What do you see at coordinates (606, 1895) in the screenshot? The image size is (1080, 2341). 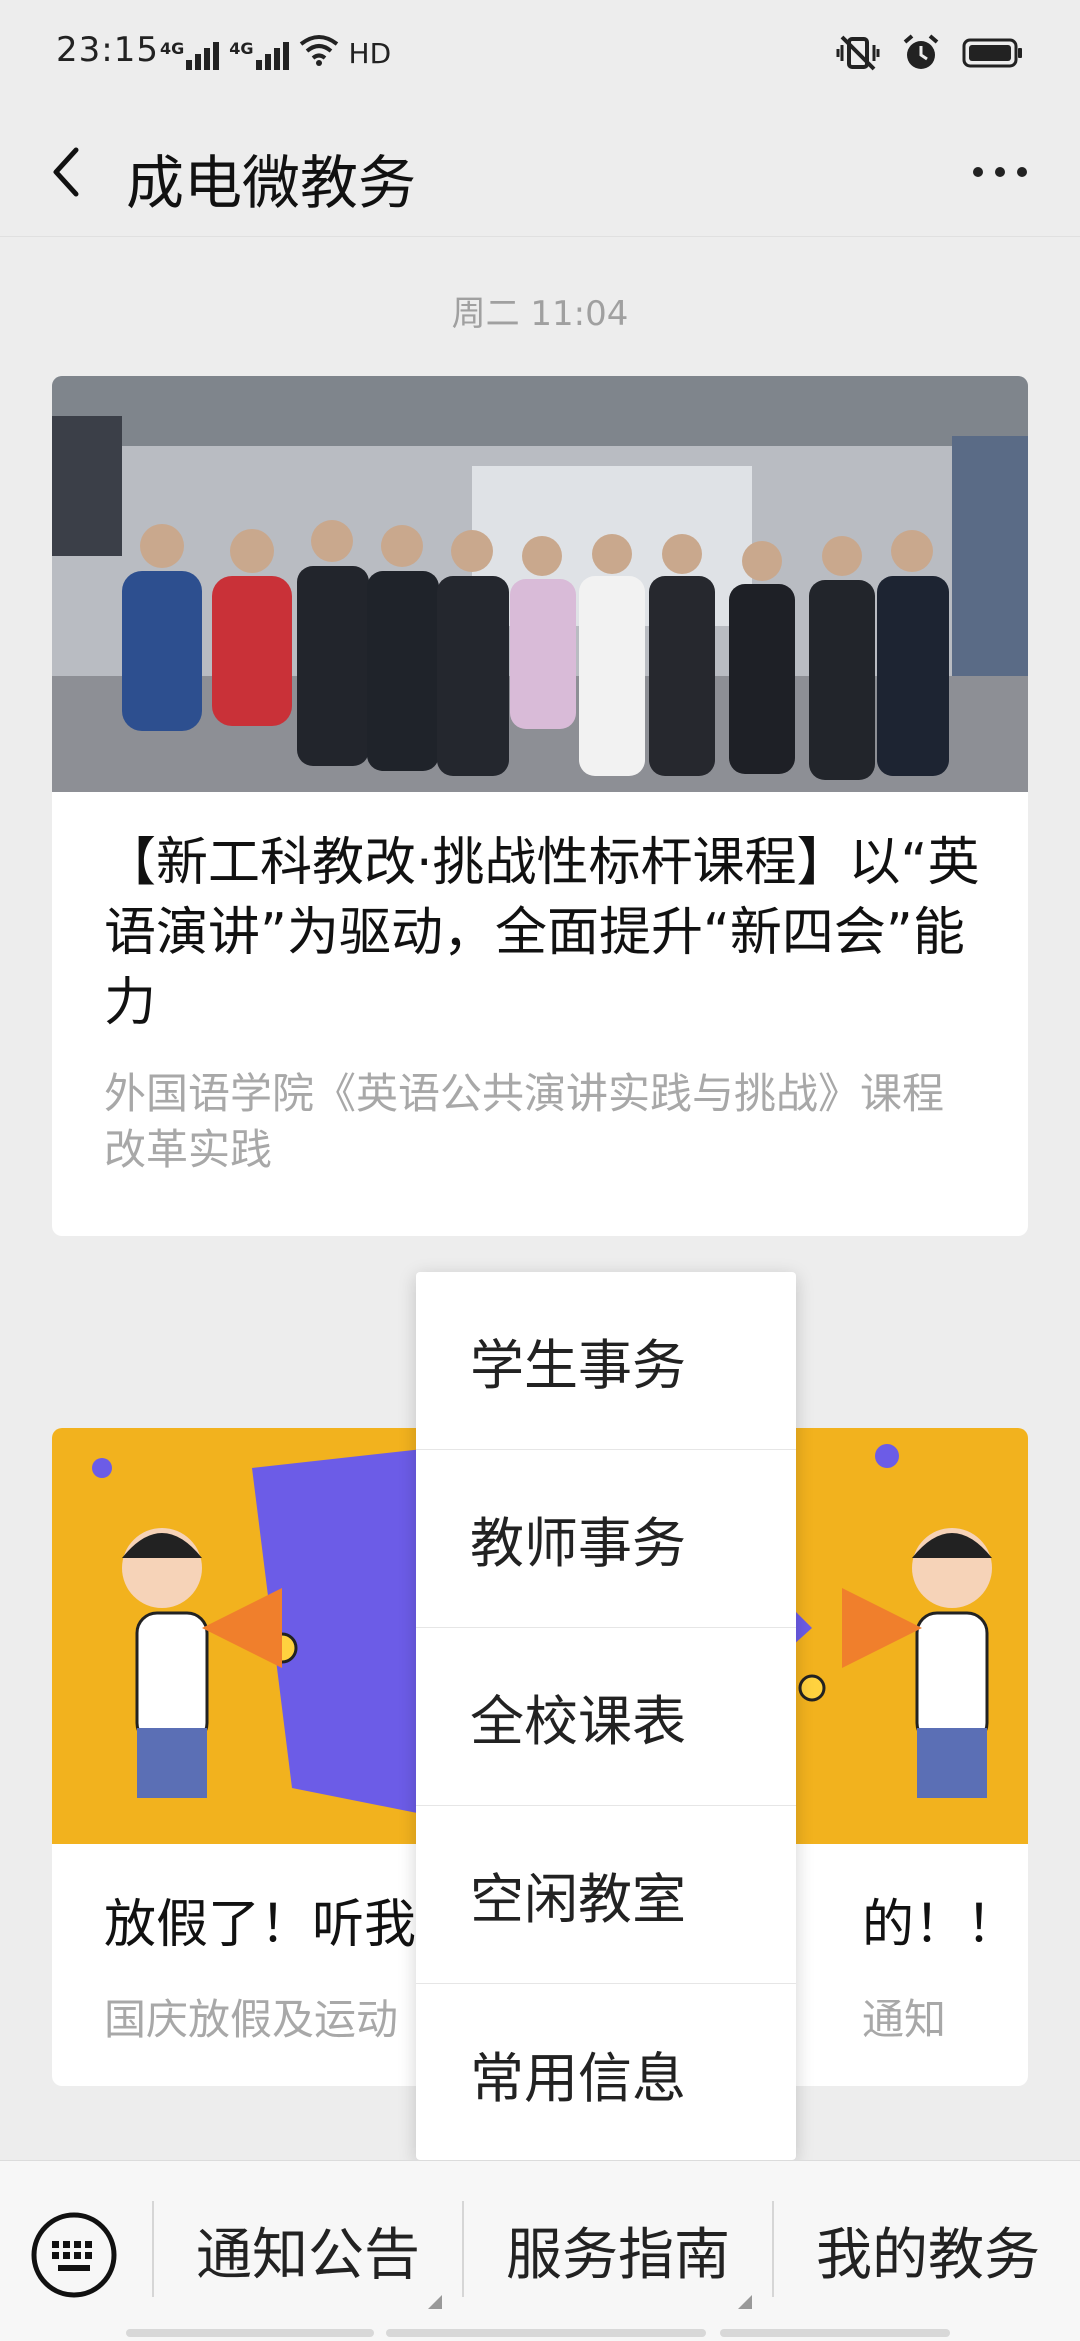 I see `popup-item-free-classrooms: 空闲教室` at bounding box center [606, 1895].